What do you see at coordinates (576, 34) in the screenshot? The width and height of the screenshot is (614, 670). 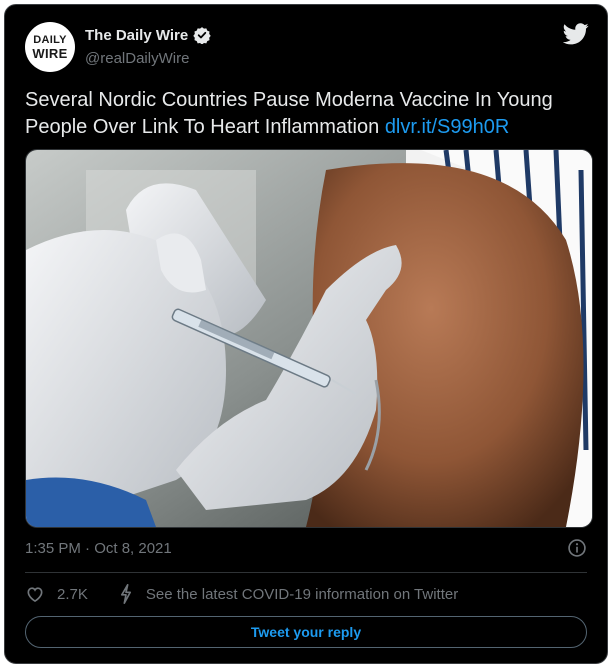 I see `twitter-bird-icon` at bounding box center [576, 34].